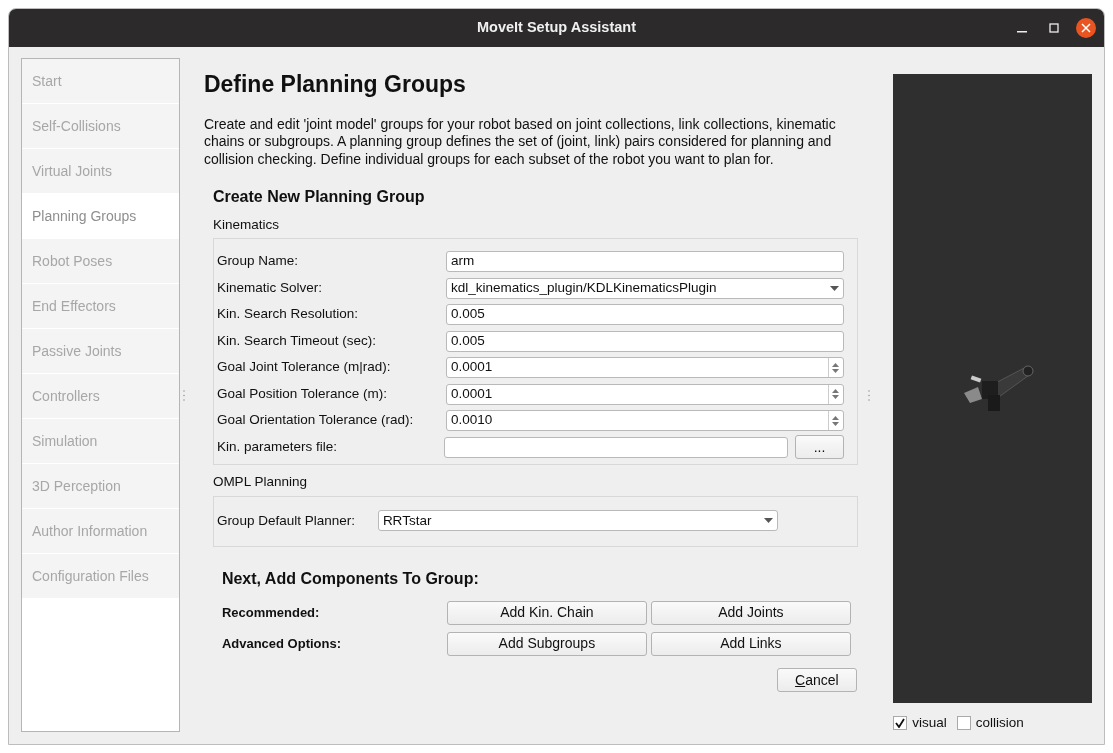 The height and width of the screenshot is (753, 1113). I want to click on page-description: Create and edit 'joint model' groups for your robot based on joint collections, link collections, kinematic chains or subgroups. A planning group defines the set of (joint, link) pairs considered for planning and collision checking. Define individual groups for each subset of the robot you want to plan for., so click(520, 141).